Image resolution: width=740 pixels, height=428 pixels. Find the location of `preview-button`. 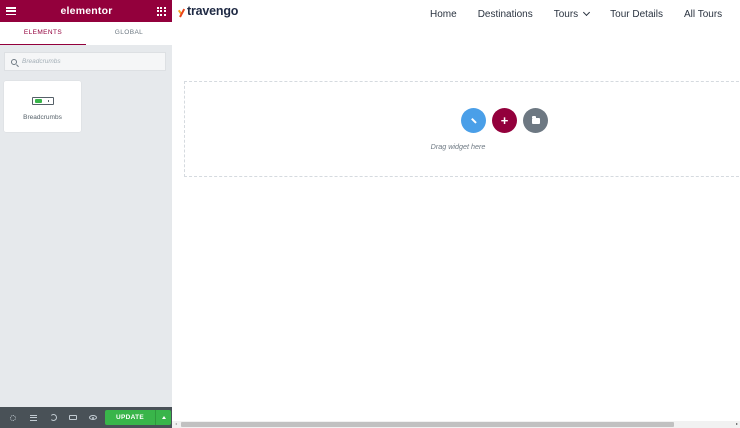

preview-button is located at coordinates (93, 417).